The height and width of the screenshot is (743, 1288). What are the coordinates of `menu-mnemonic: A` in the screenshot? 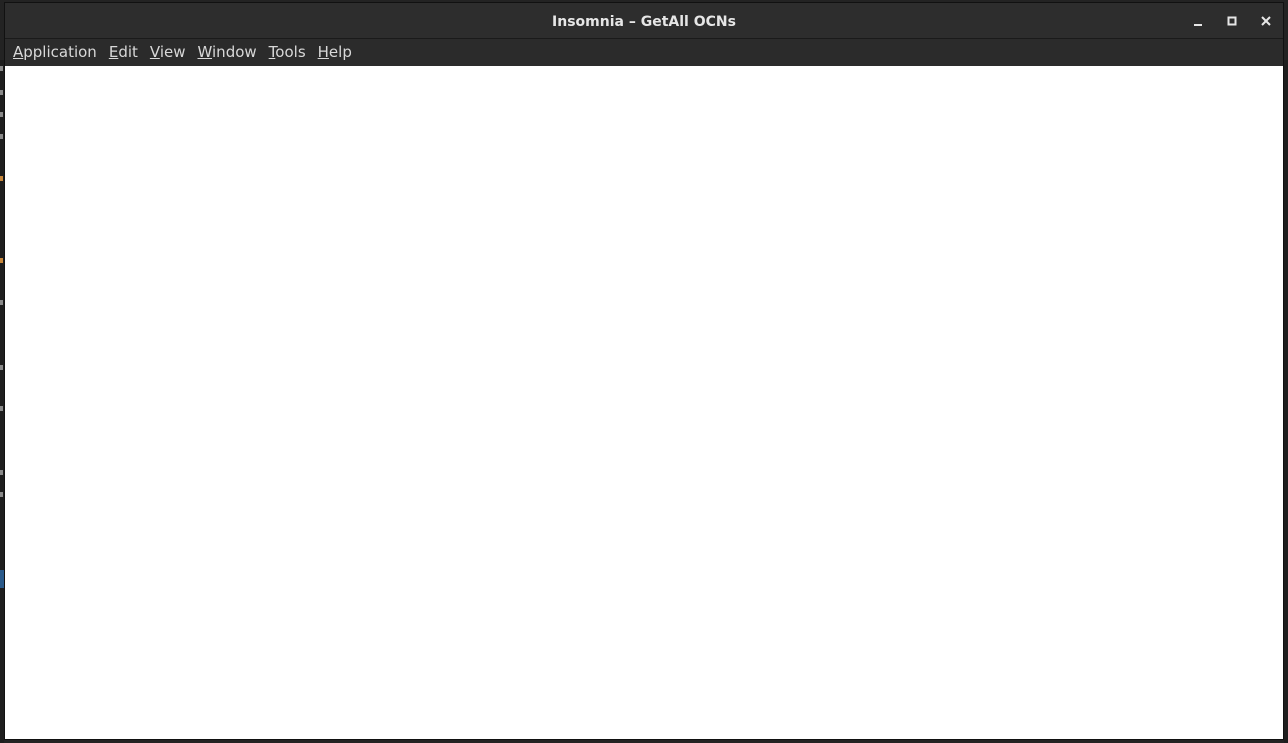 It's located at (18, 52).